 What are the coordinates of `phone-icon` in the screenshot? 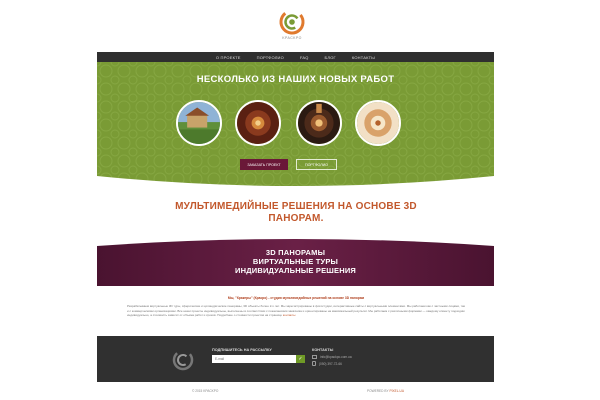 It's located at (314, 363).